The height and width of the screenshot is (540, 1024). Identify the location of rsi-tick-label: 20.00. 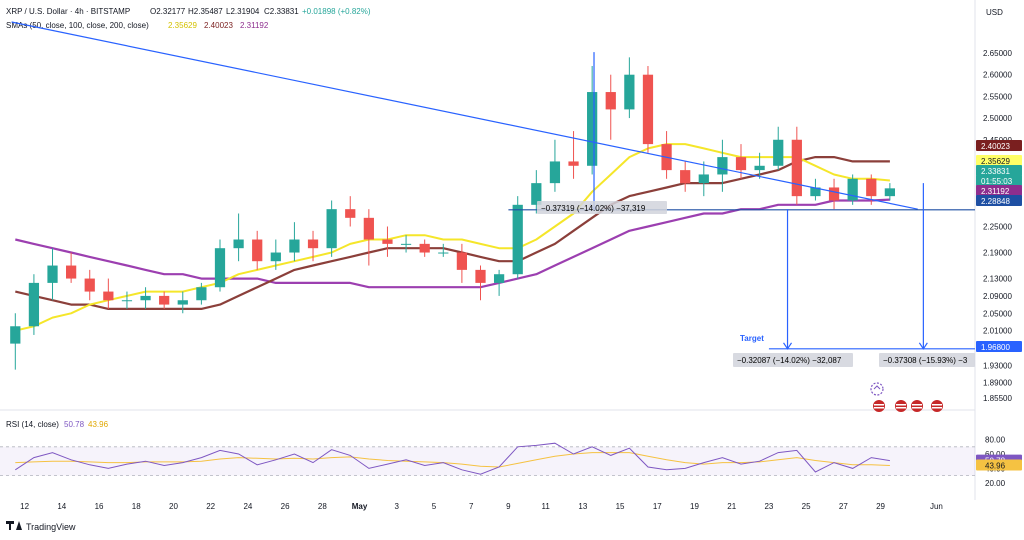
(995, 483).